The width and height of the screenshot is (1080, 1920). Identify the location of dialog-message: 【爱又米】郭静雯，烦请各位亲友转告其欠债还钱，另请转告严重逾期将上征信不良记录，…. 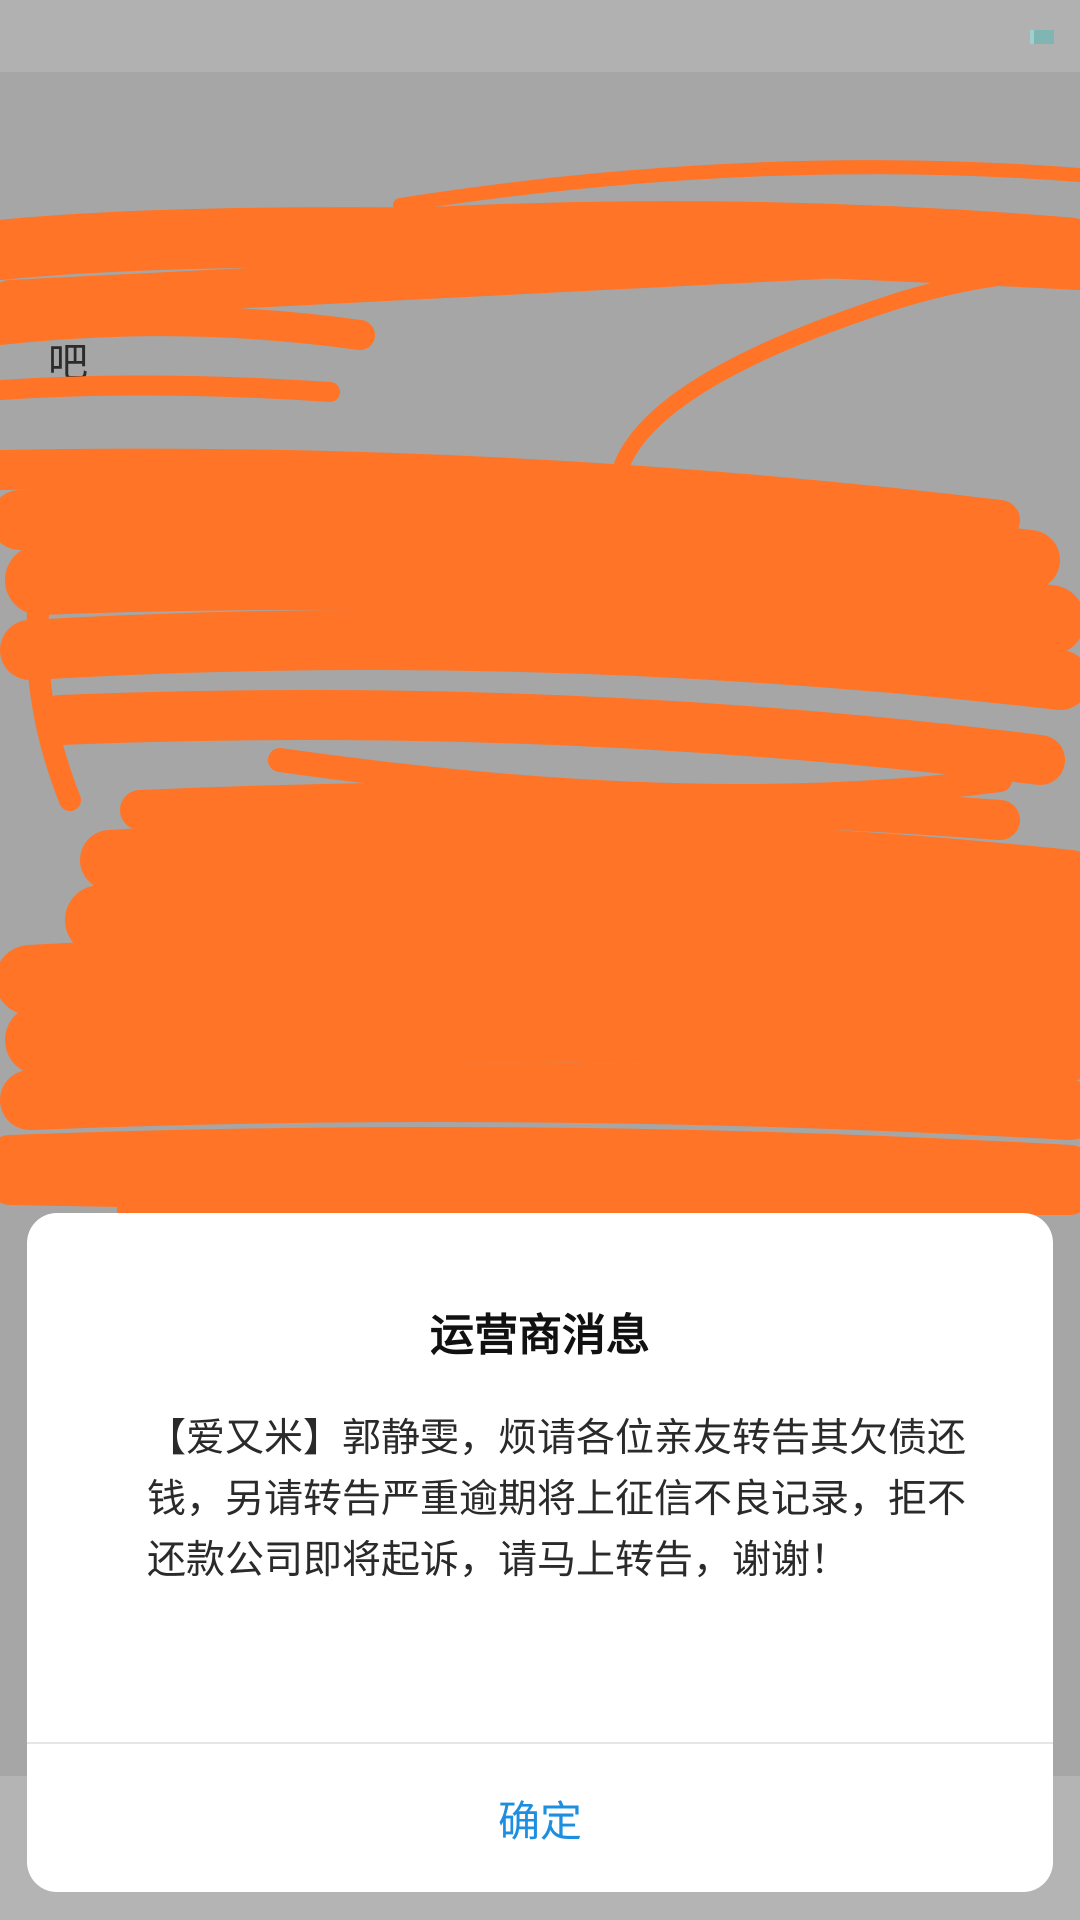
(557, 1499).